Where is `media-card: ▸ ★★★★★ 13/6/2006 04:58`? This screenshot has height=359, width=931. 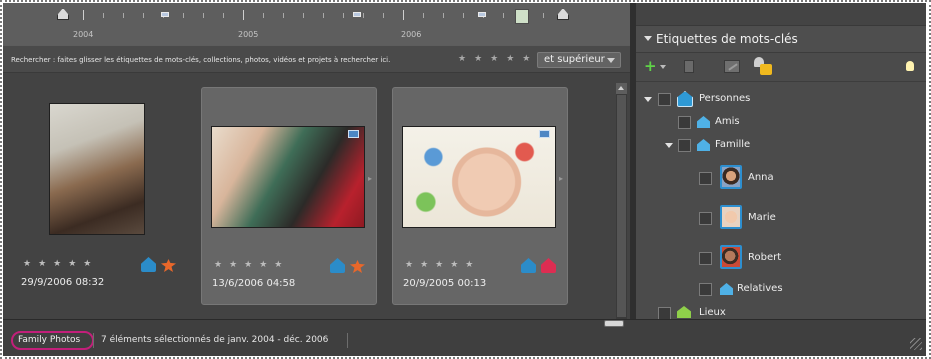 media-card: ▸ ★★★★★ 13/6/2006 04:58 is located at coordinates (289, 196).